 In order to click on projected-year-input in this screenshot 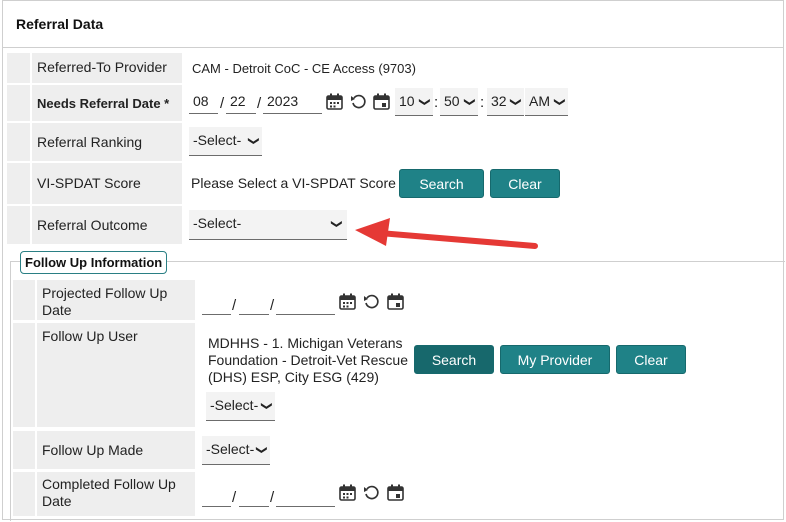, I will do `click(305, 302)`.